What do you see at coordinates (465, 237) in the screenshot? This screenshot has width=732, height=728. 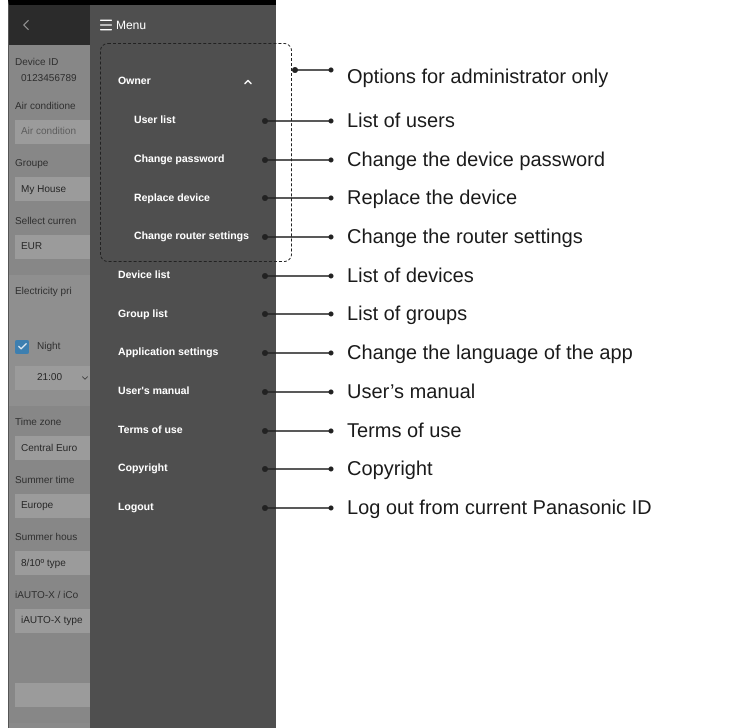 I see `callout-text: Change the router settings` at bounding box center [465, 237].